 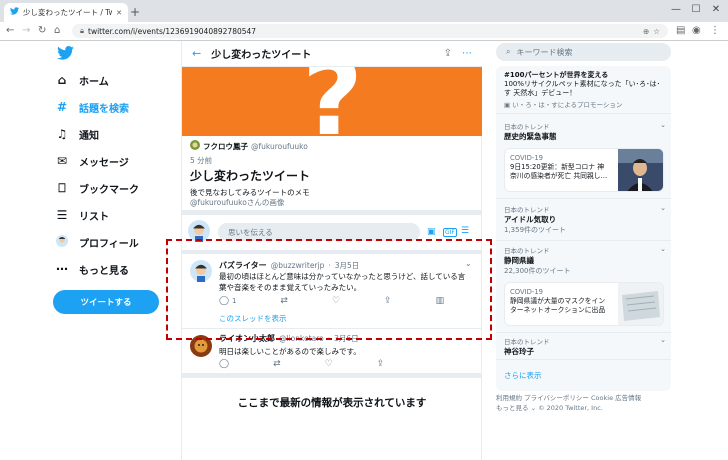 What do you see at coordinates (104, 271) in the screenshot?
I see `nav-item-label: もっと見る` at bounding box center [104, 271].